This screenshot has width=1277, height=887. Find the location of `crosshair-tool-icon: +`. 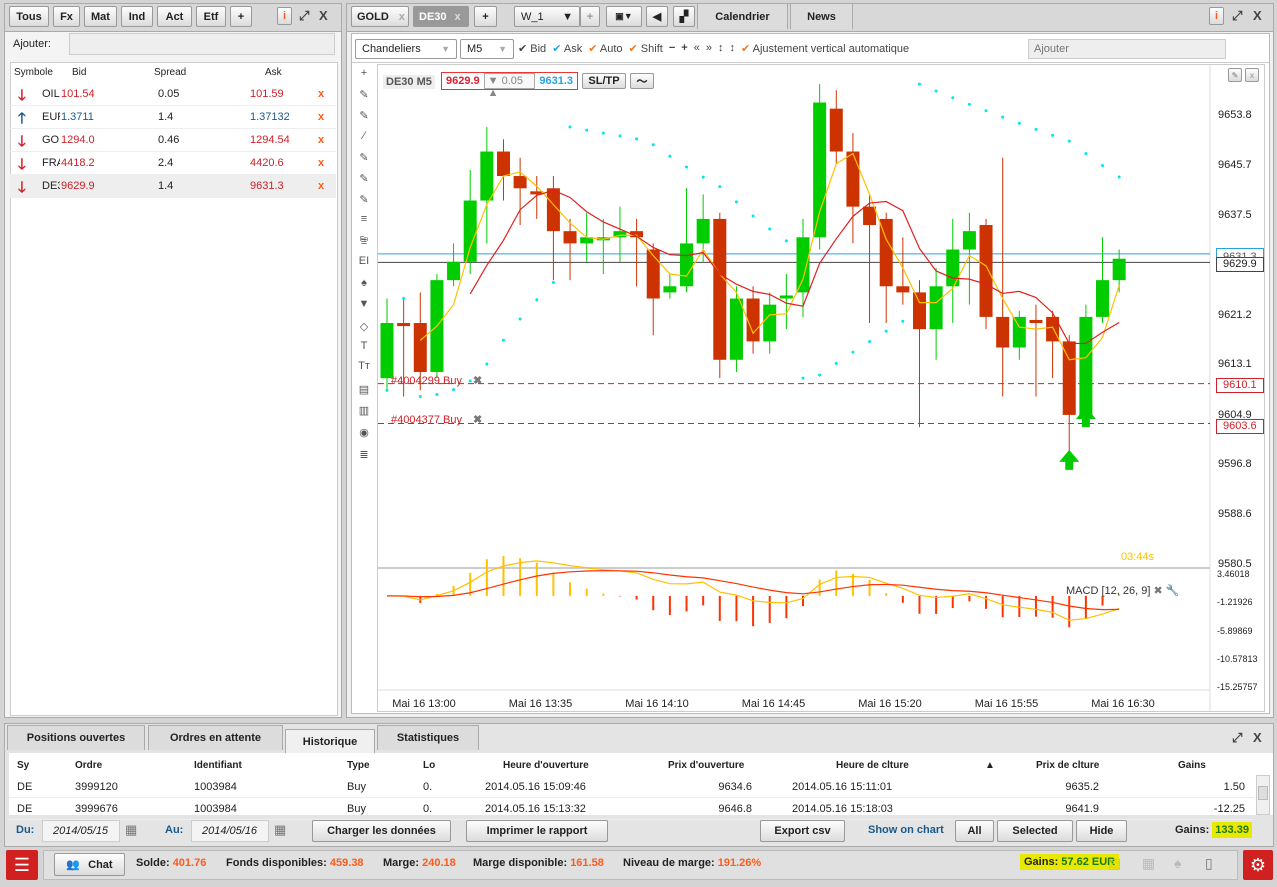

crosshair-tool-icon: + is located at coordinates (364, 73).